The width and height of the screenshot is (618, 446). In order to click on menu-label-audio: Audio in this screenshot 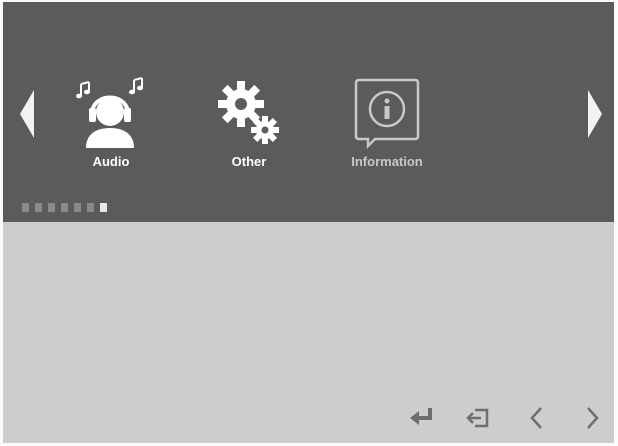, I will do `click(111, 161)`.